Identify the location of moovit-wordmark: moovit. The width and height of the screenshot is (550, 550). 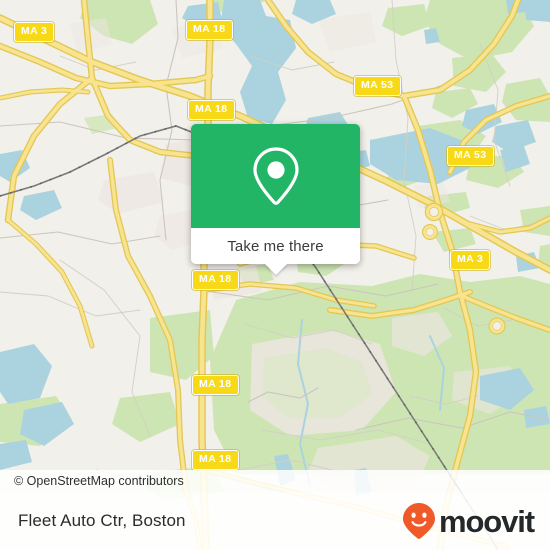
(486, 521).